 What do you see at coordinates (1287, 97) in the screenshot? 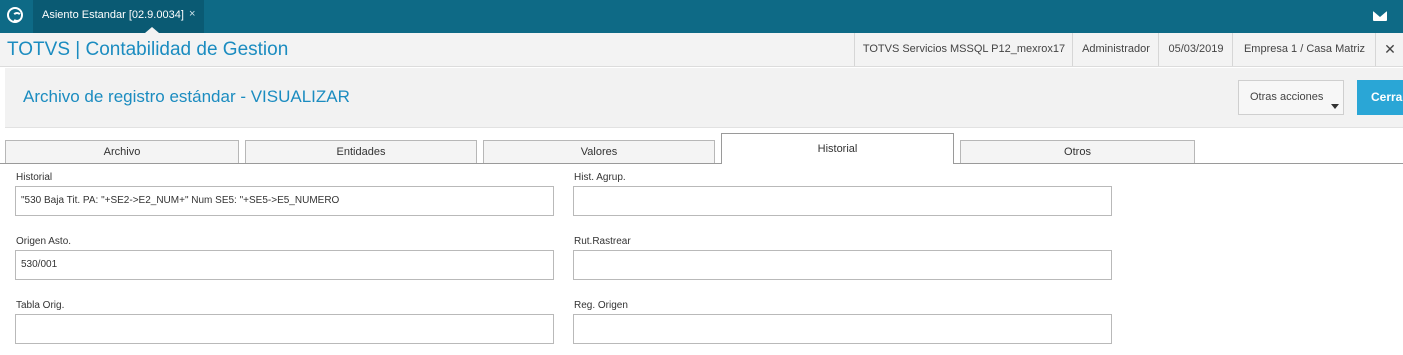
I see `other-actions-label: Otras acciones` at bounding box center [1287, 97].